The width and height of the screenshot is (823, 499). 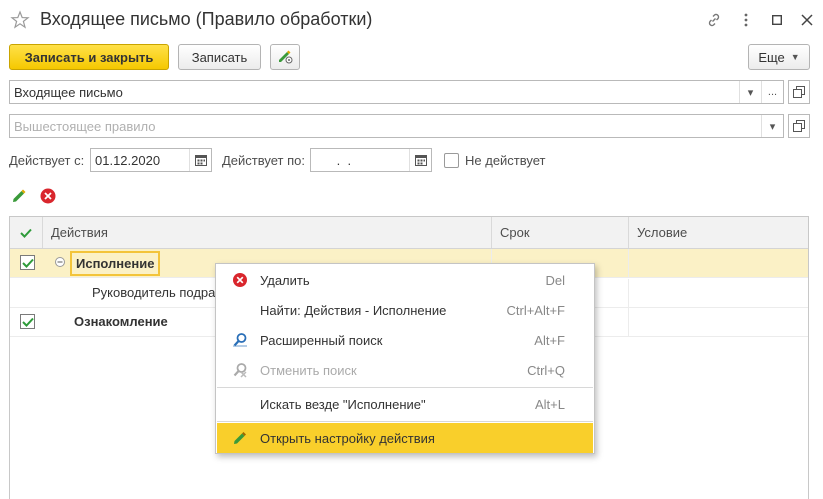 What do you see at coordinates (342, 160) in the screenshot?
I see `valid-to-value: . .` at bounding box center [342, 160].